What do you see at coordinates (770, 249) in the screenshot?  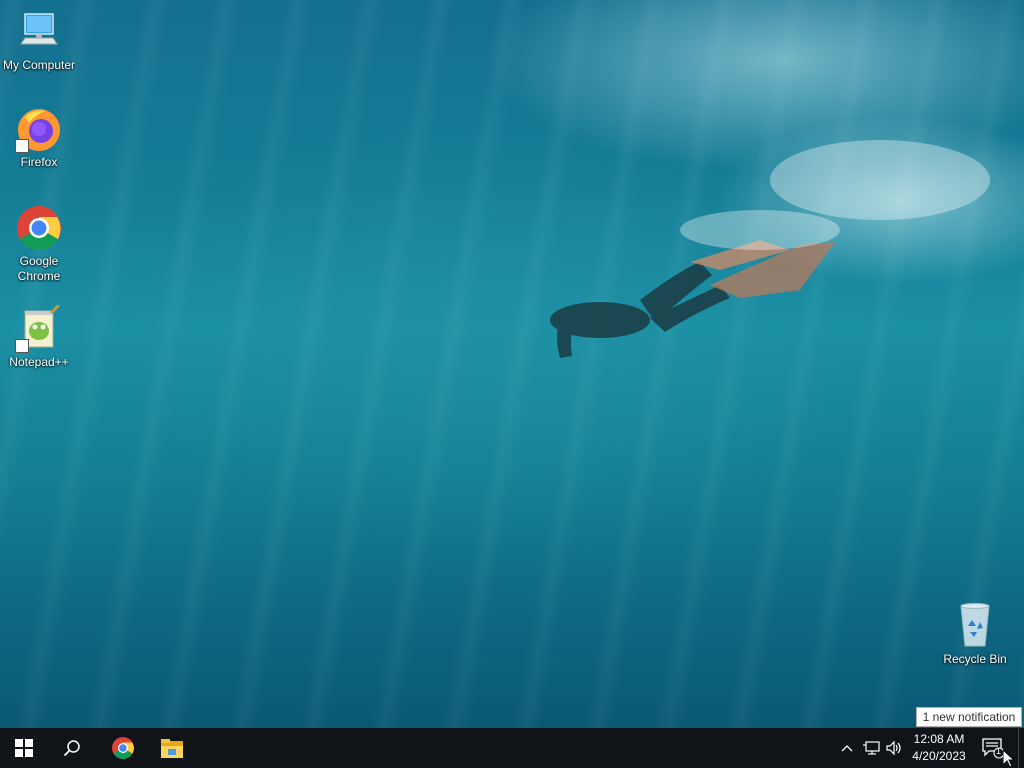 I see `swimmer-silhouette` at bounding box center [770, 249].